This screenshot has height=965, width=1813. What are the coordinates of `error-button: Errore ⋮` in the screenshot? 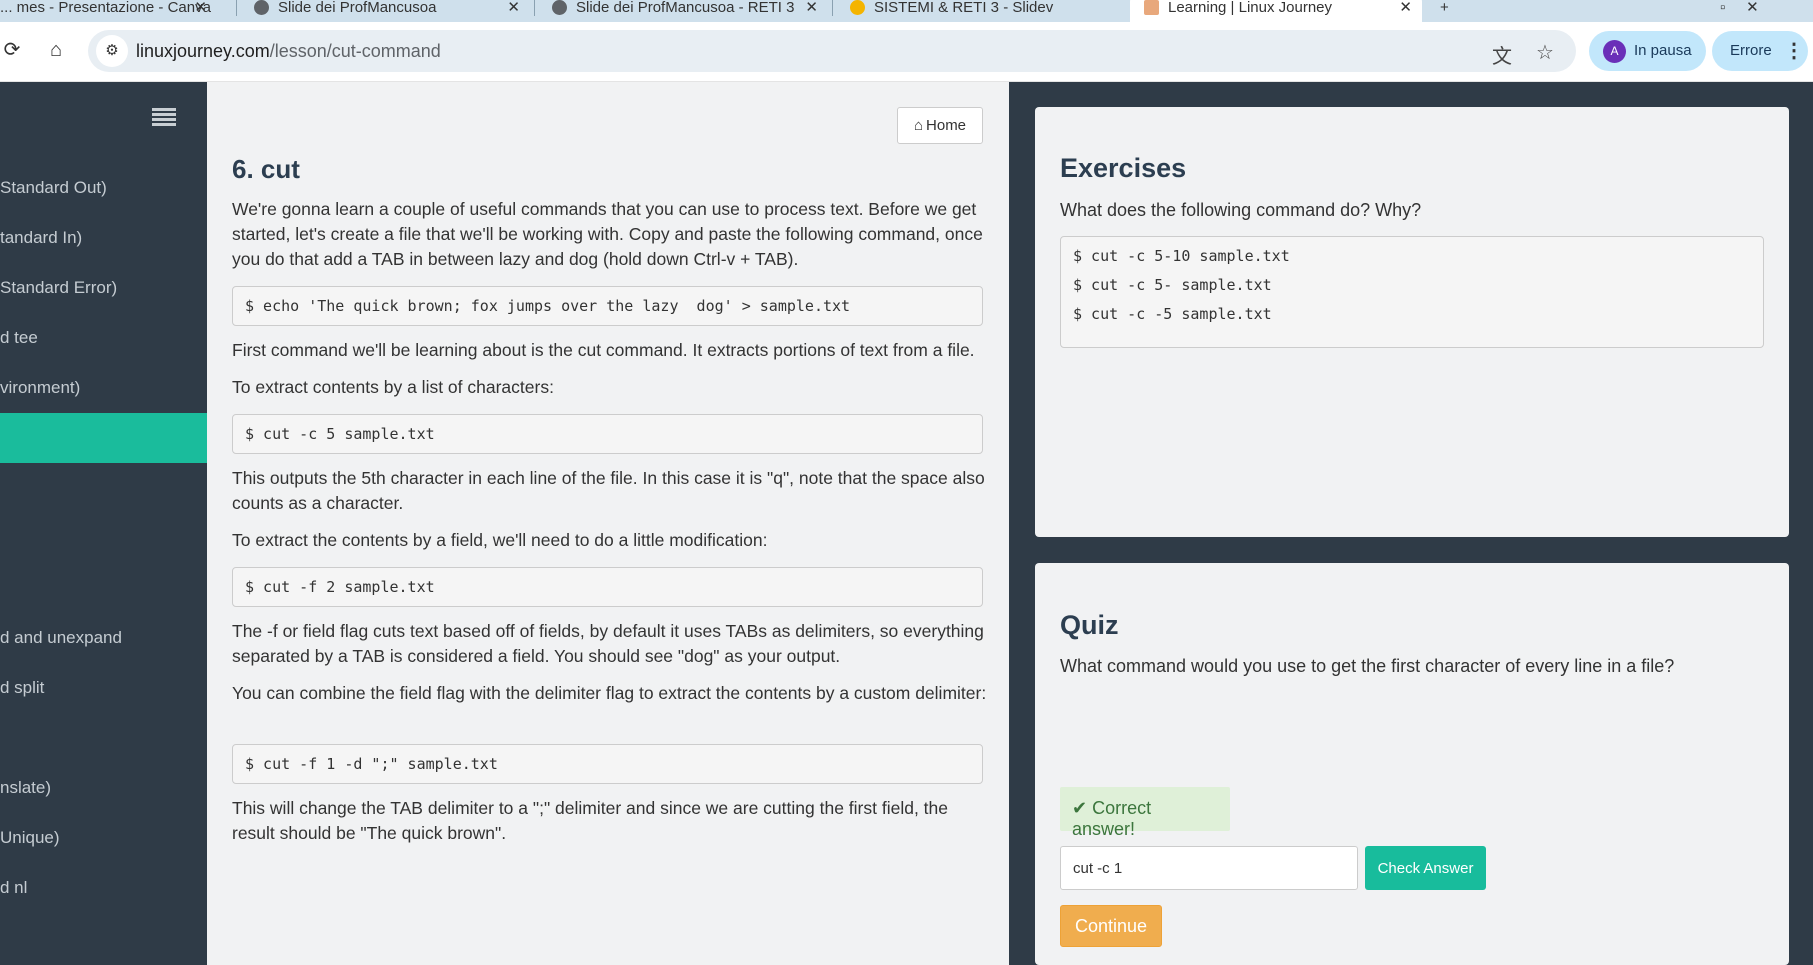 It's located at (1760, 51).